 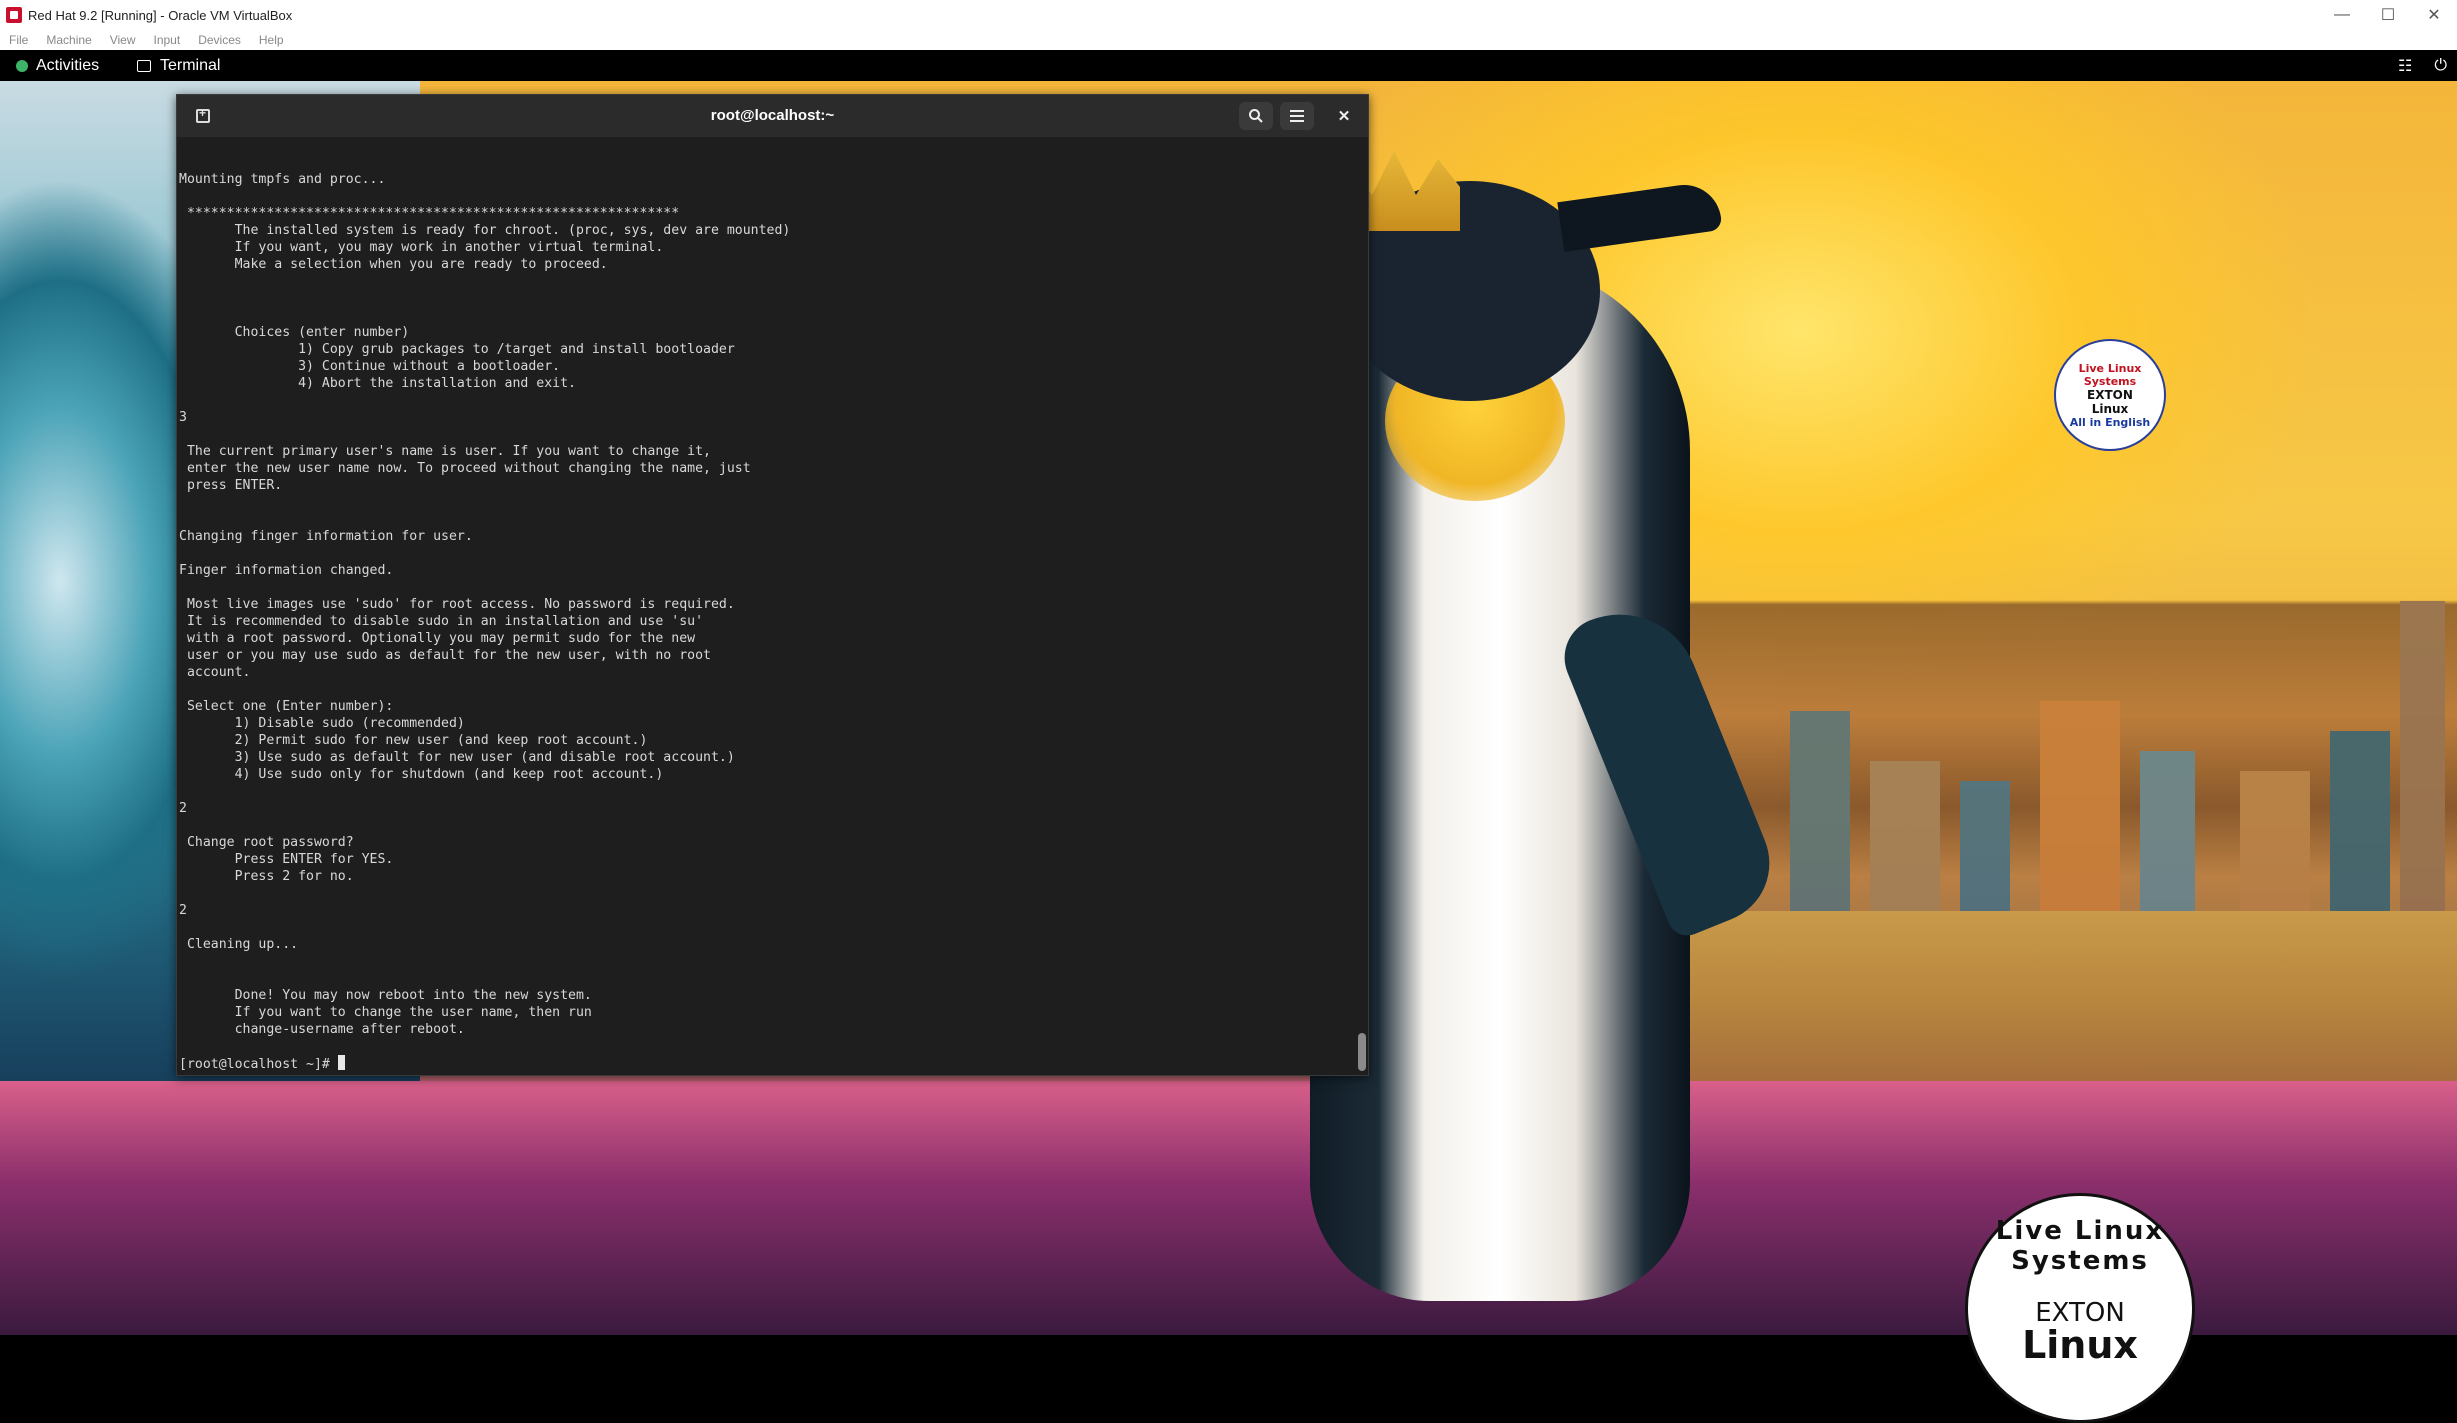 What do you see at coordinates (2080, 1308) in the screenshot?
I see `exton-linux-logo-large: Live Linux Systems EXTON Linux` at bounding box center [2080, 1308].